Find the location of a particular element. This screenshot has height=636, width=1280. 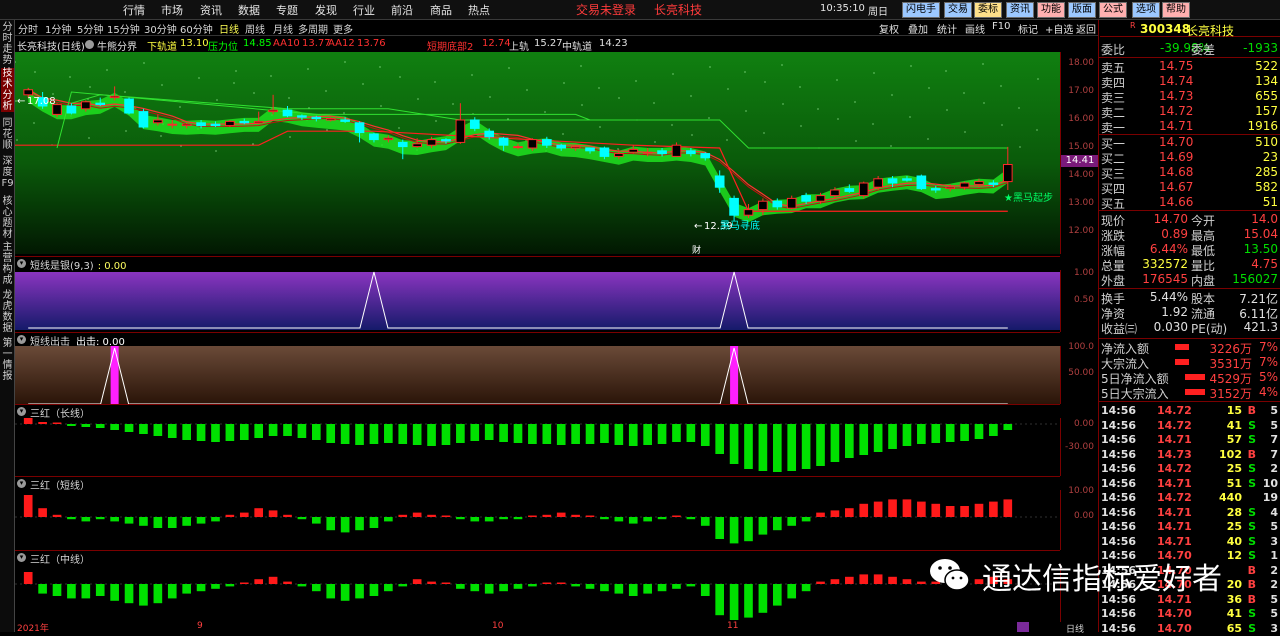

indicator-name: 牛熊分界 is located at coordinates (117, 45).